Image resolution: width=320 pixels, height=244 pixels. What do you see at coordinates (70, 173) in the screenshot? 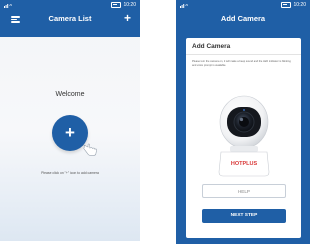
I see `hint-text: Please click on "+" icon to add camera` at bounding box center [70, 173].